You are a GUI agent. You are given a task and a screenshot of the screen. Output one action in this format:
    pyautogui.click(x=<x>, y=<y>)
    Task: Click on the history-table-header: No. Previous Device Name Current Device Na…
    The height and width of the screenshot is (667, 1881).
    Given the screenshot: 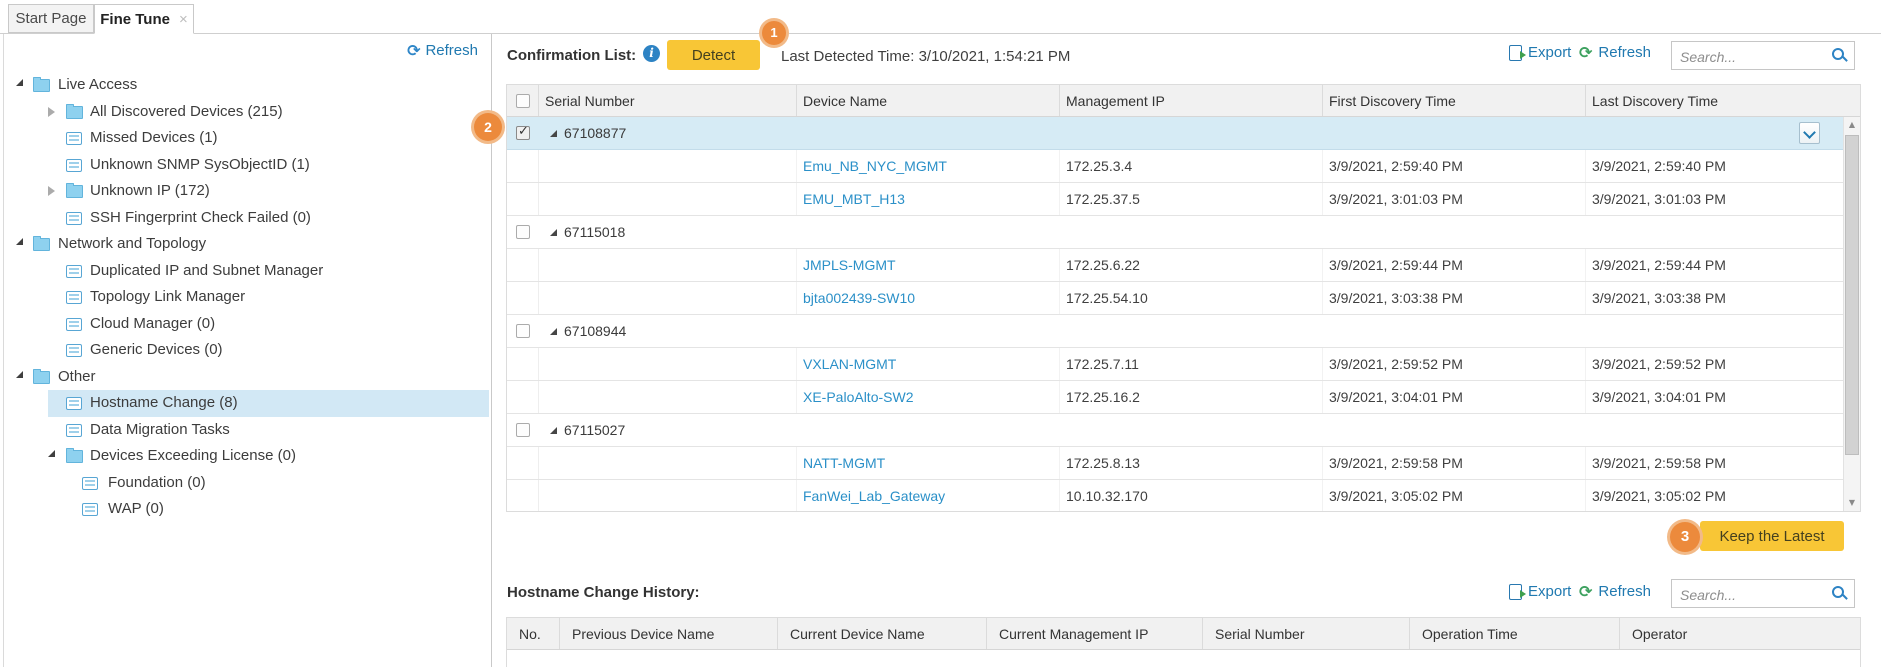 What is the action you would take?
    pyautogui.click(x=1183, y=634)
    